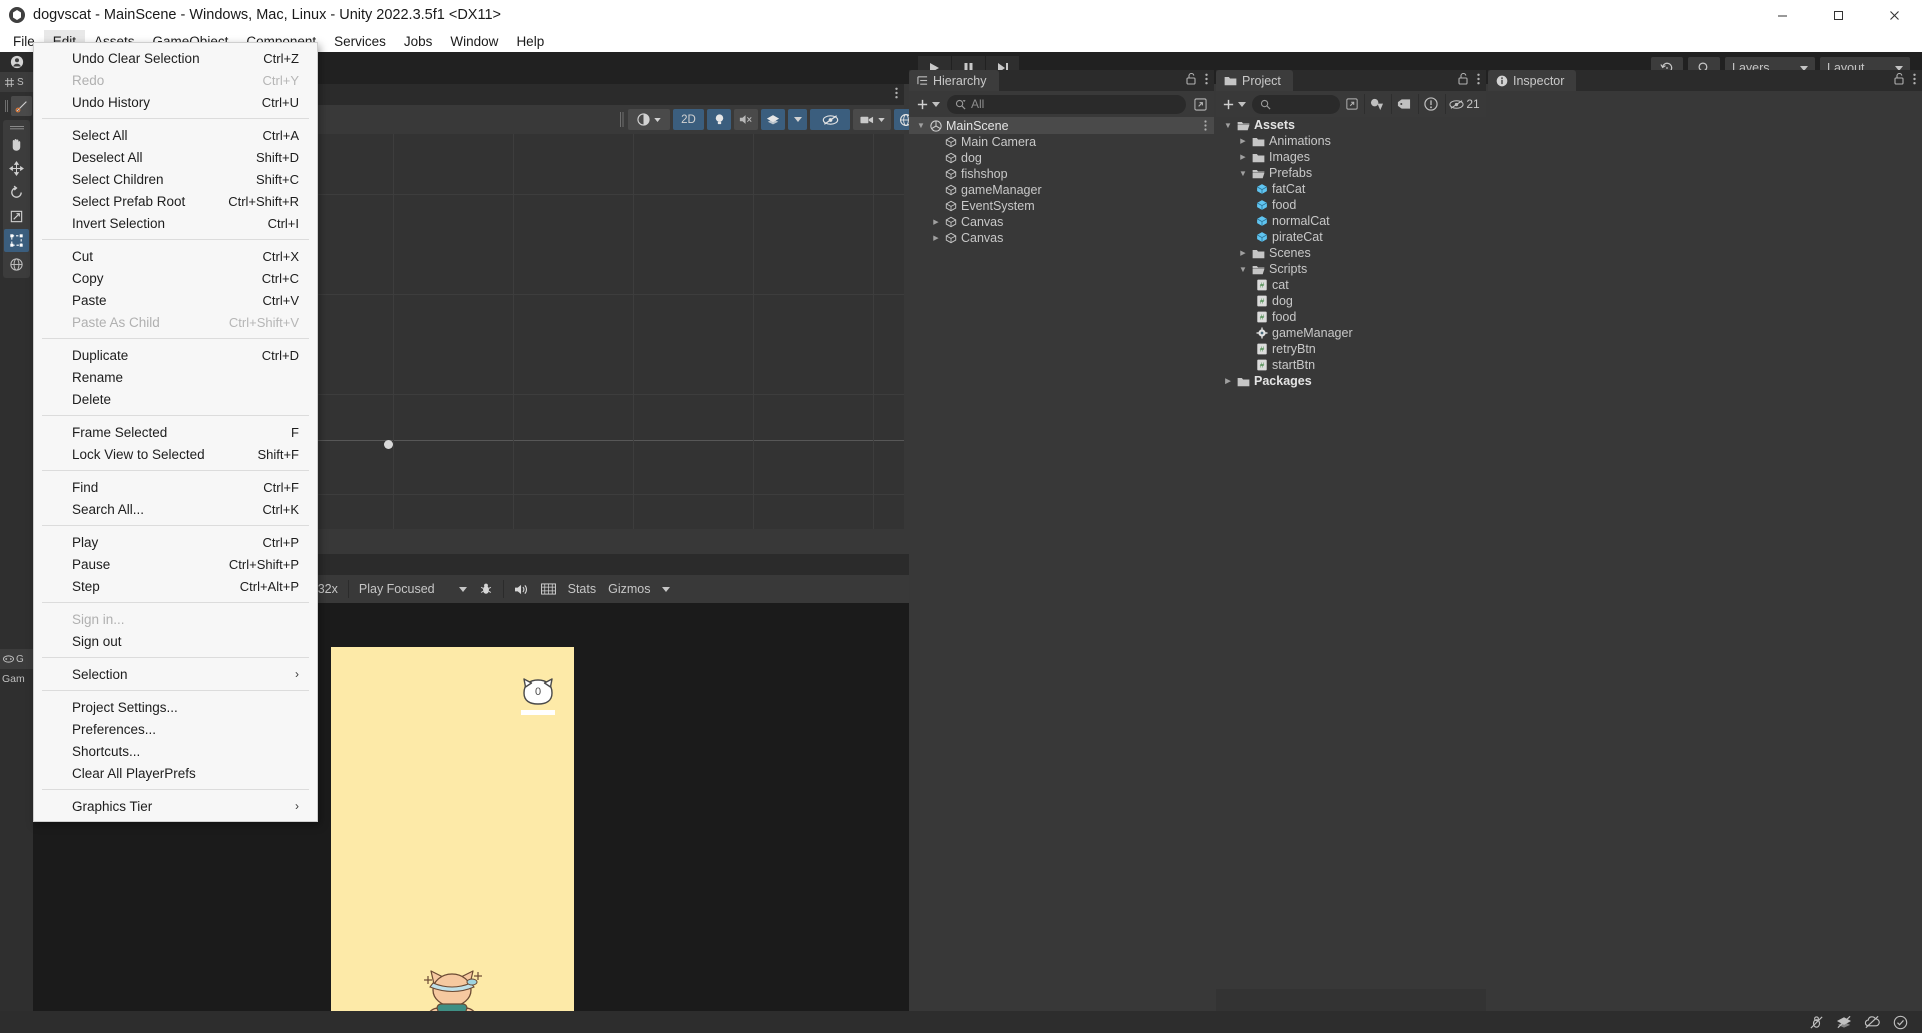 Image resolution: width=1922 pixels, height=1033 pixels. I want to click on hierarchy-item-gamemanager: gameManager, so click(1061, 190).